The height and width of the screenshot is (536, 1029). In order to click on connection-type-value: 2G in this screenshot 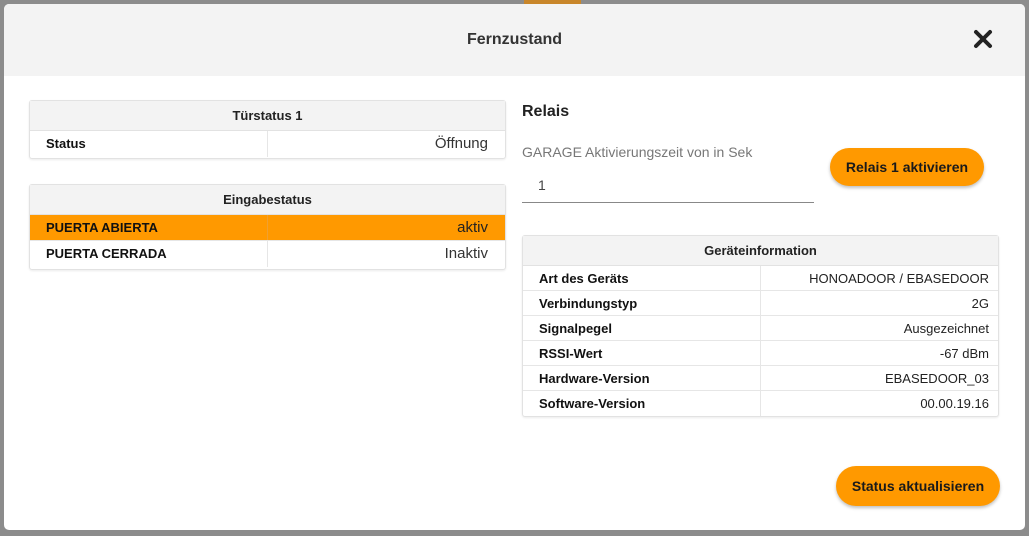, I will do `click(980, 303)`.